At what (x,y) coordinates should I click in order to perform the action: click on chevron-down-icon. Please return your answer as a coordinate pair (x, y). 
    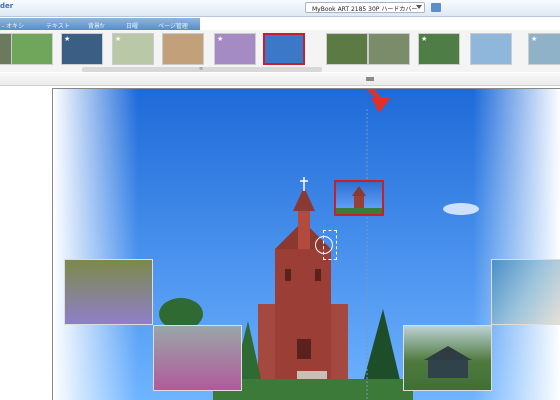
    Looking at the image, I should click on (419, 7).